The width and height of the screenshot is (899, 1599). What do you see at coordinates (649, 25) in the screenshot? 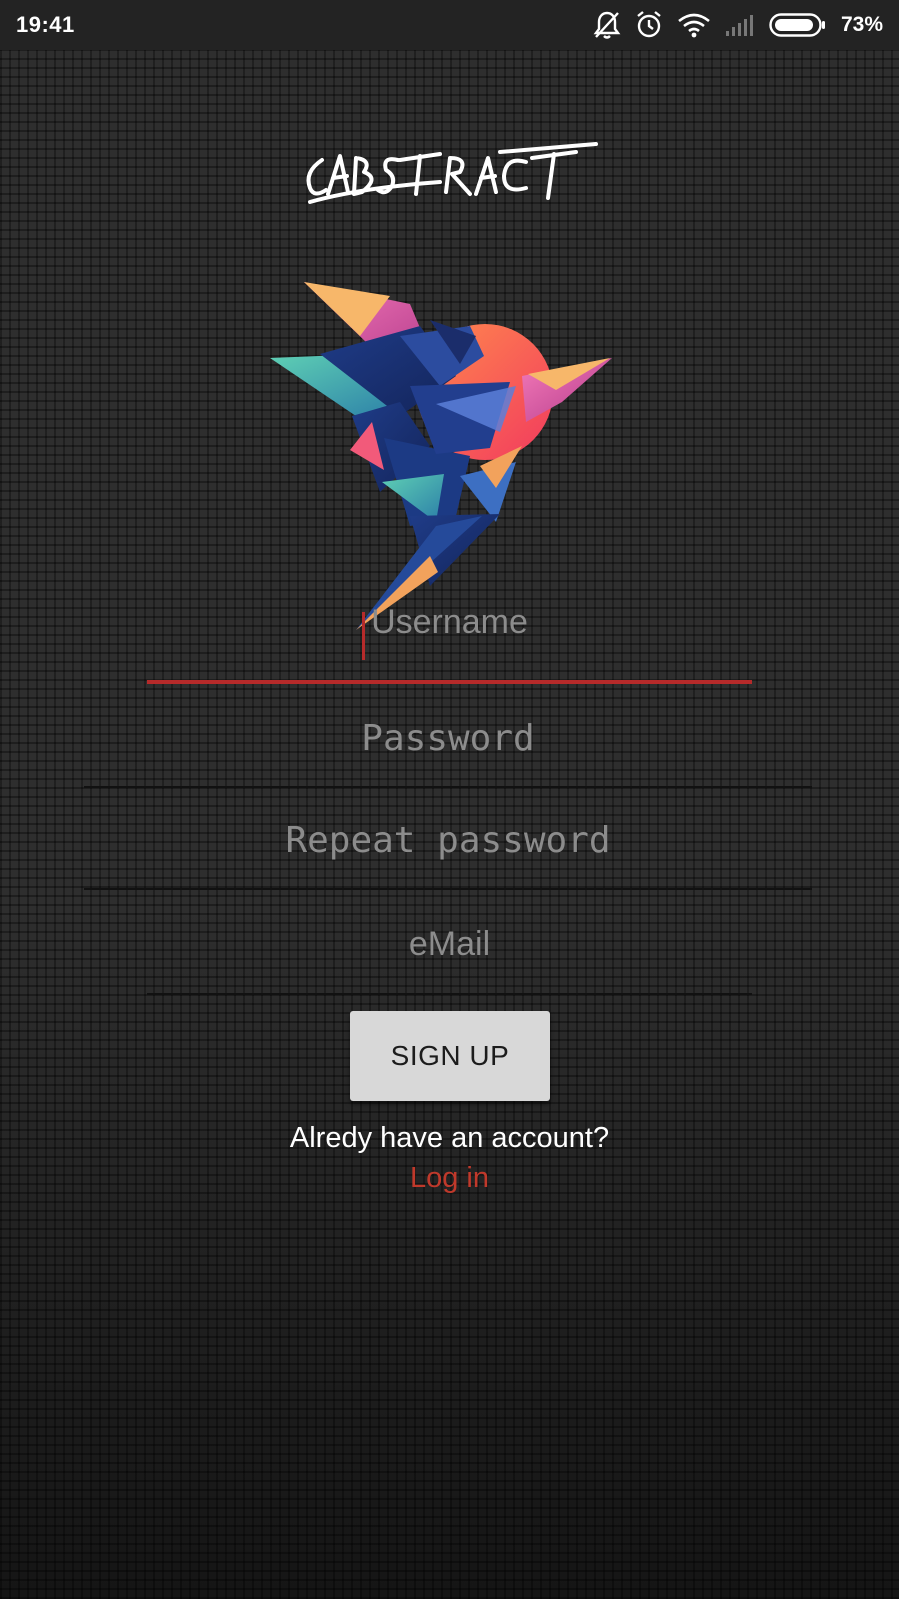
I see `alarm-icon` at bounding box center [649, 25].